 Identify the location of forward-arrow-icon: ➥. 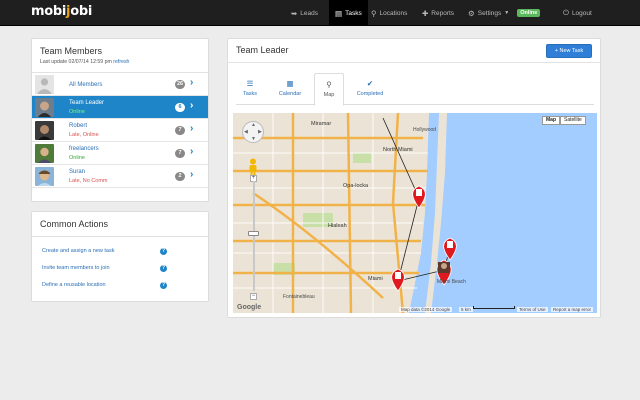
(294, 13).